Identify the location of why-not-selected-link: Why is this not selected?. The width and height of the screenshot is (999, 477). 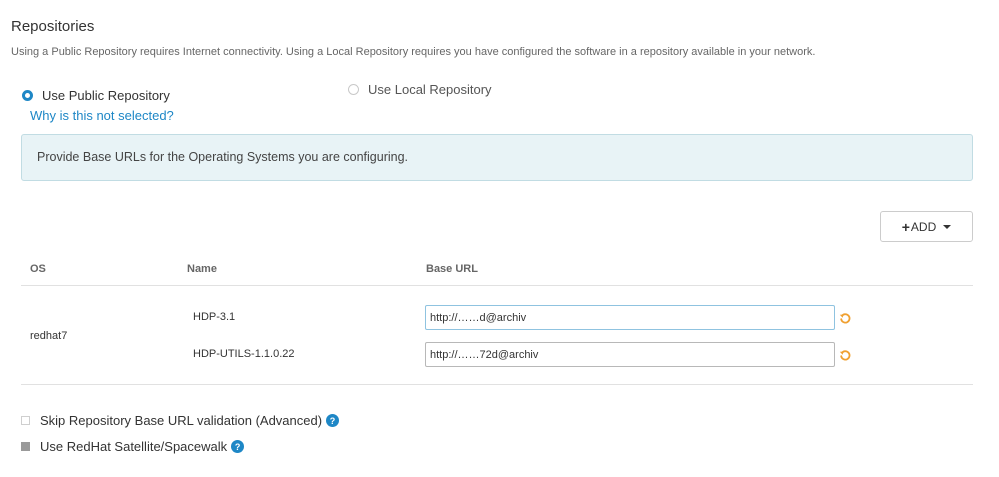
(102, 115).